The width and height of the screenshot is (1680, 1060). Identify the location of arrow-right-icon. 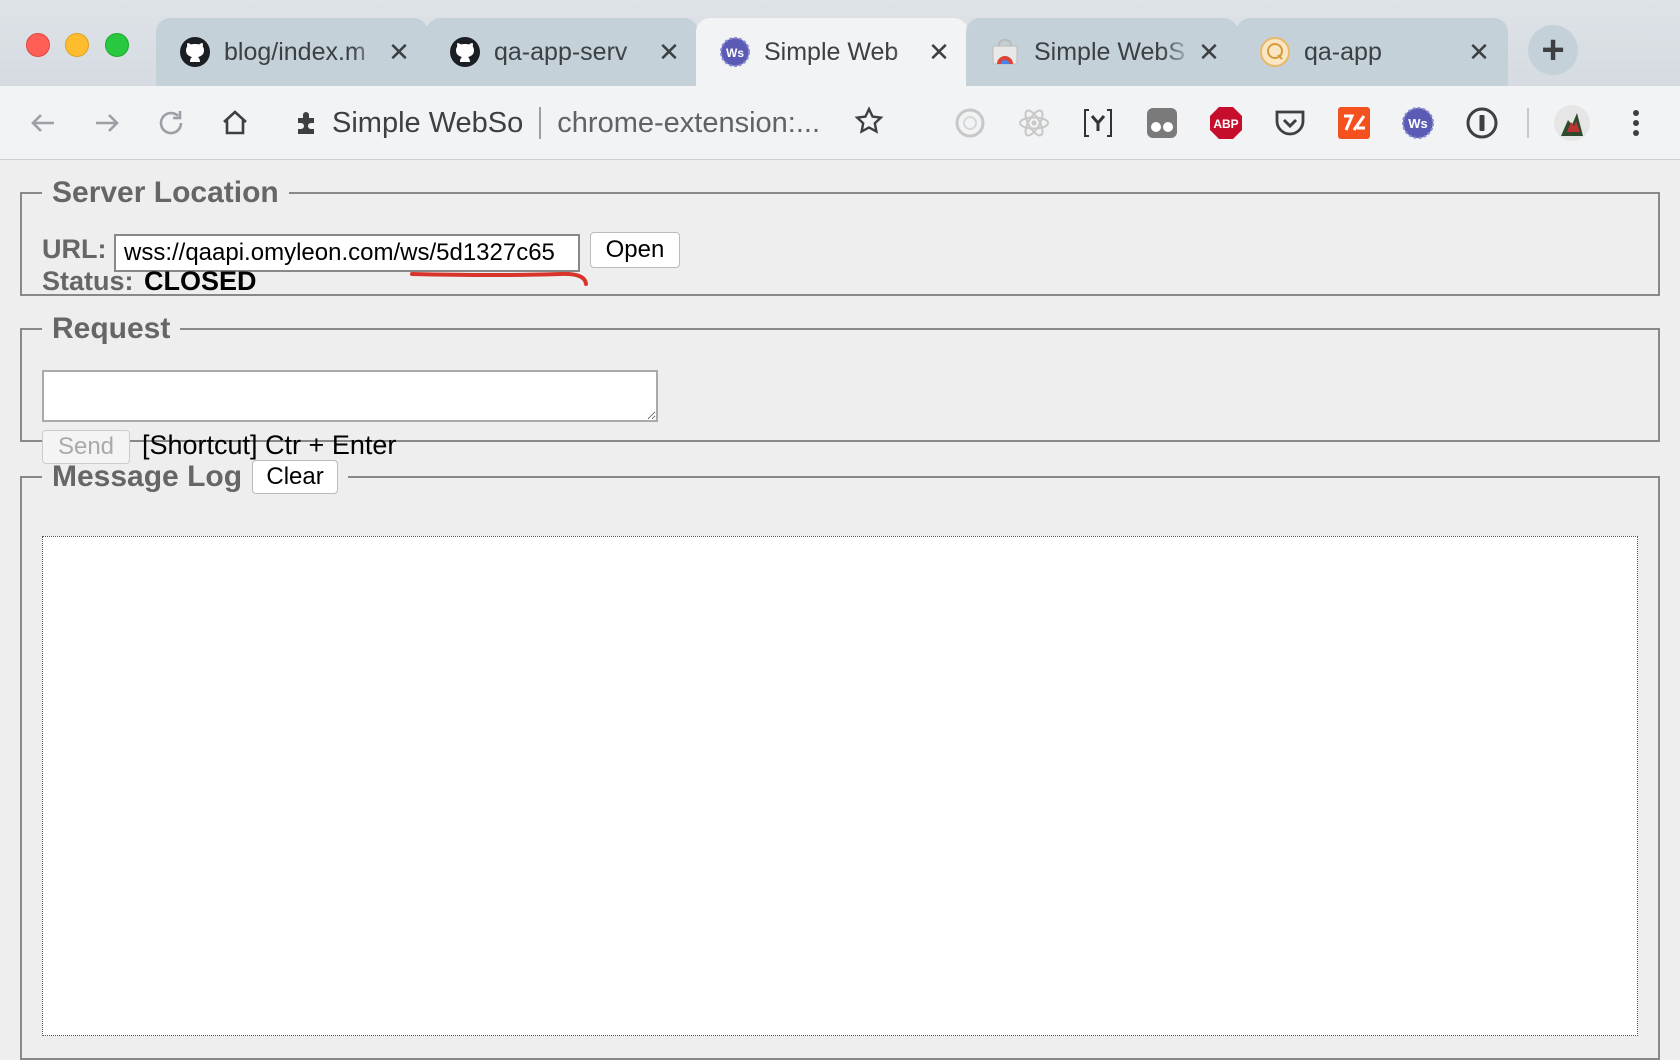
(107, 123).